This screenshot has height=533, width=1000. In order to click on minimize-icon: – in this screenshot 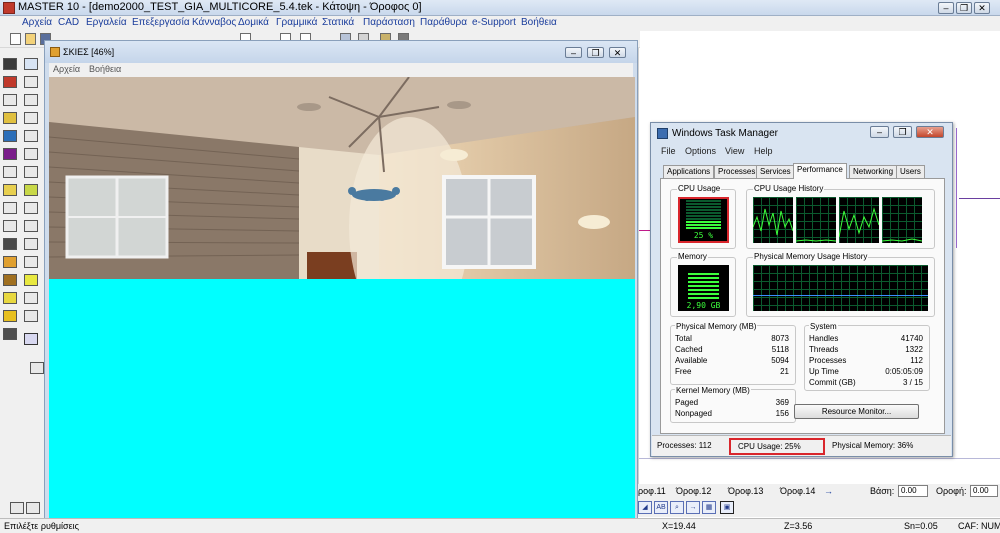, I will do `click(946, 8)`.